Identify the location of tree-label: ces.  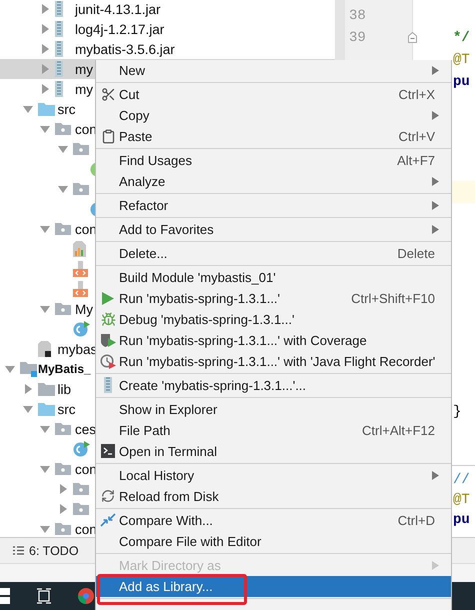
(85, 429).